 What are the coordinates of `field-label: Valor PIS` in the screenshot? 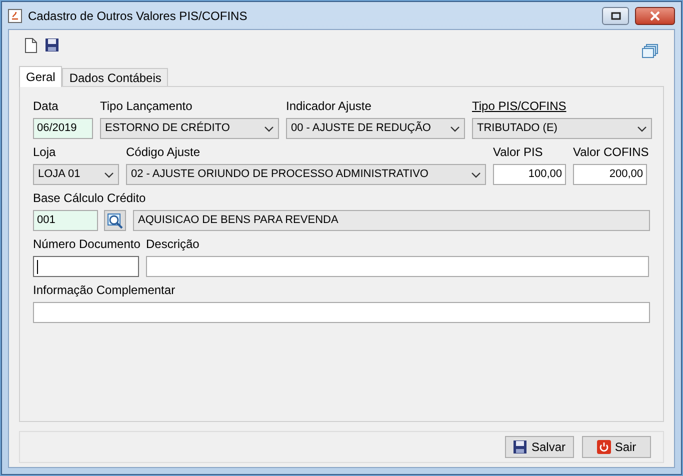 It's located at (518, 152).